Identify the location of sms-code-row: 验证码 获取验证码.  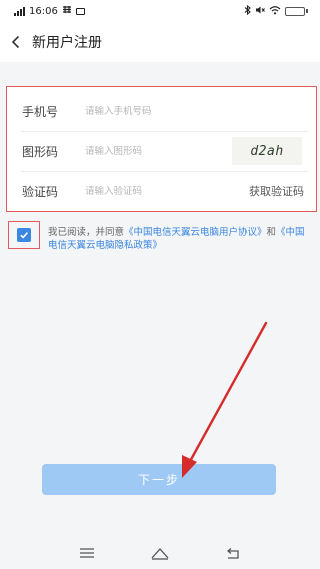
(161, 191).